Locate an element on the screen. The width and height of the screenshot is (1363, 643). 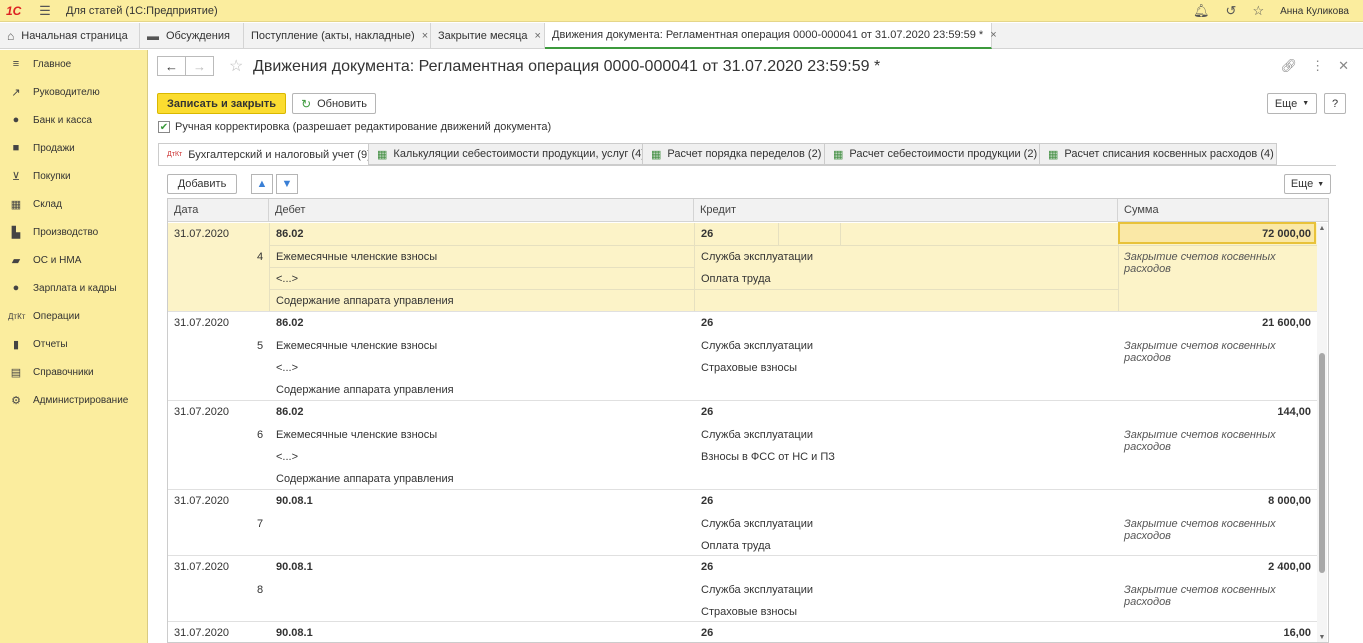
forward-arrow-icon: → is located at coordinates (199, 66).